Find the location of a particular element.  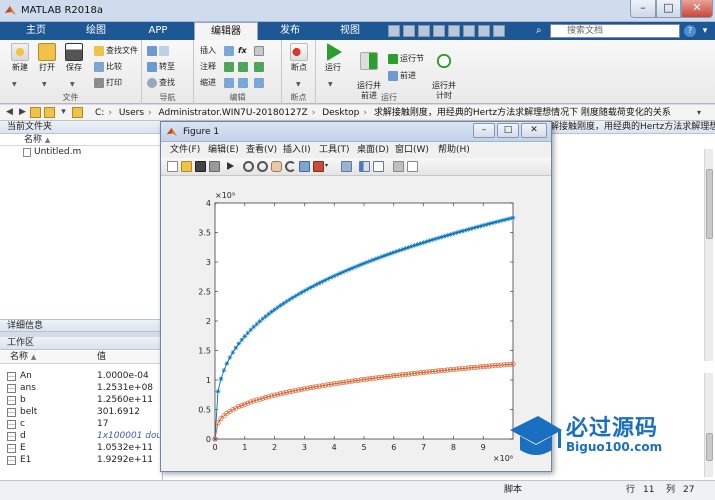

root-folder-icon is located at coordinates (77, 112).